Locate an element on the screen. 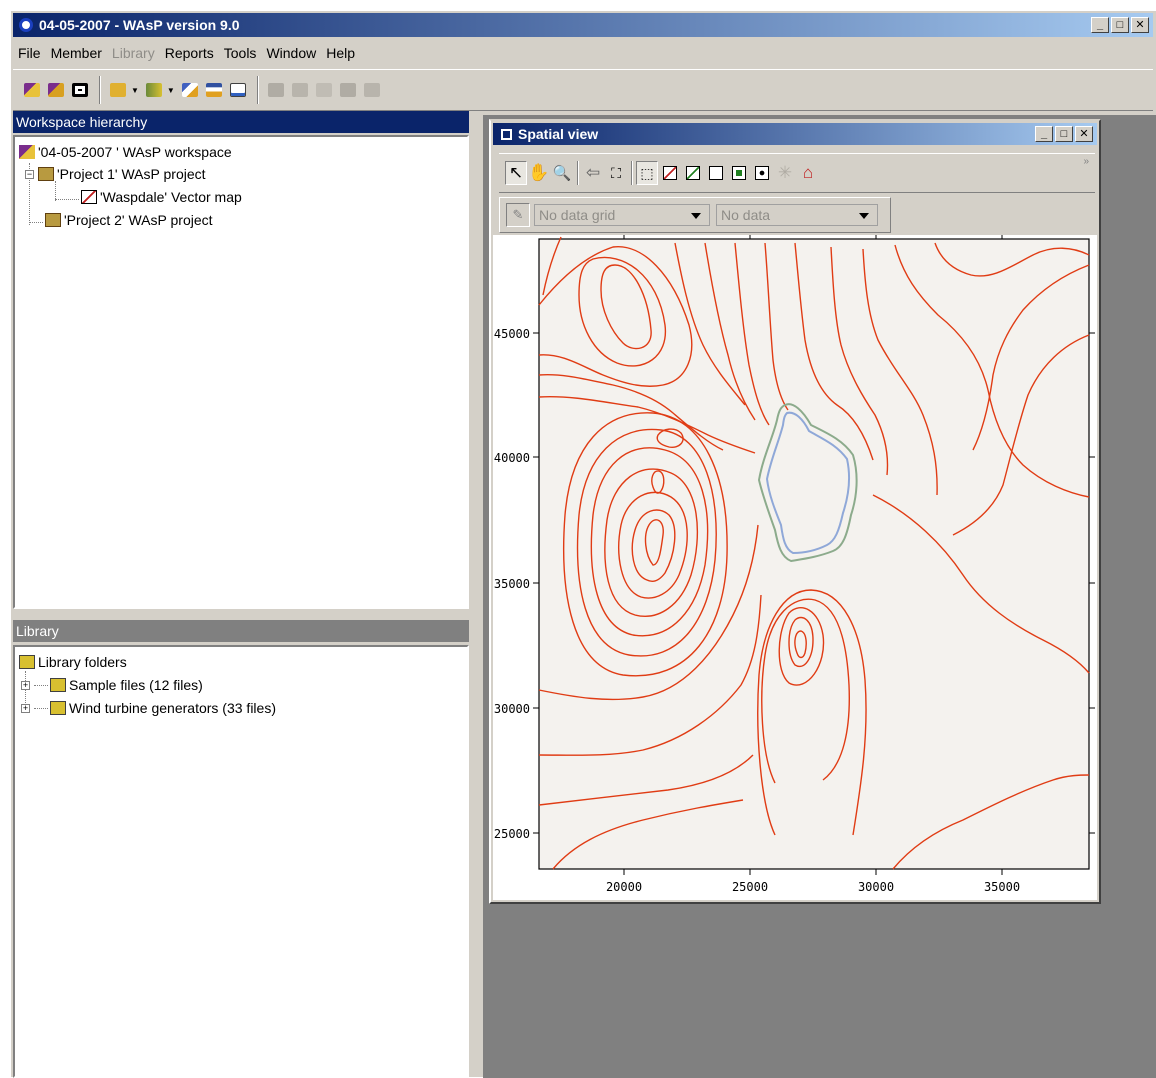 The height and width of the screenshot is (1078, 1156). grid-layer-button is located at coordinates (739, 173).